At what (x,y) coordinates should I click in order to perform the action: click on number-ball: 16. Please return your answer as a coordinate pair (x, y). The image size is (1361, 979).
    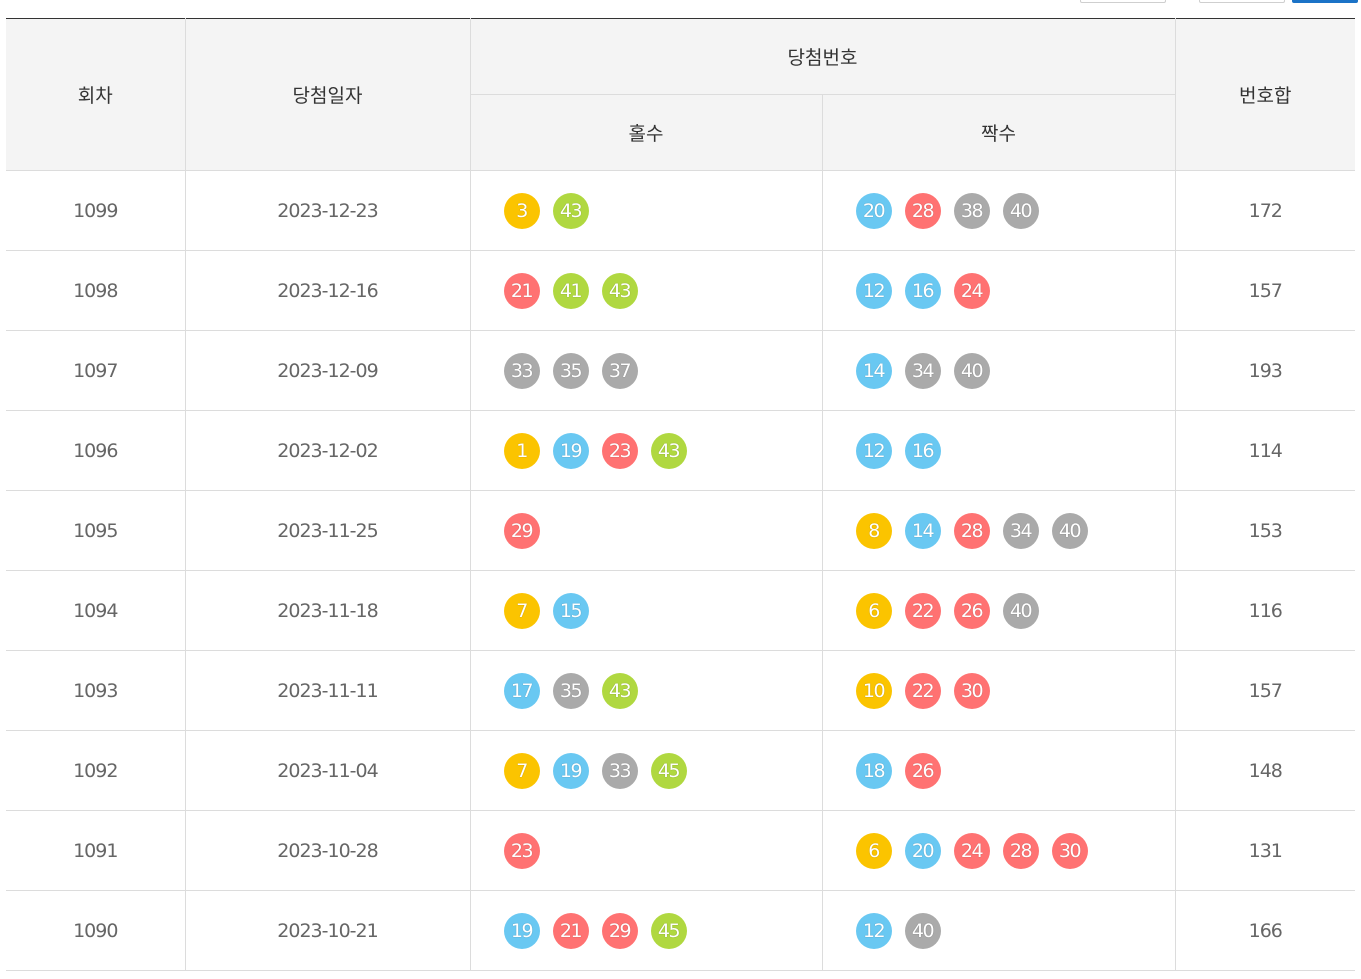
    Looking at the image, I should click on (922, 290).